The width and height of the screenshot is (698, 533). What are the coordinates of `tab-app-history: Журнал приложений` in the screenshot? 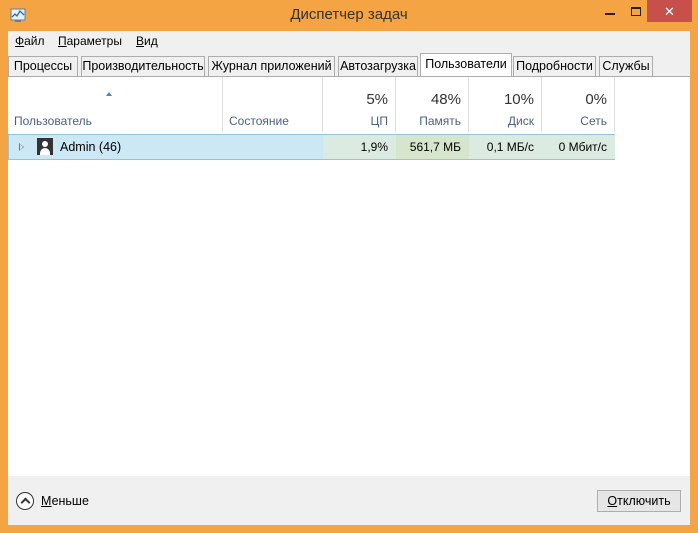 It's located at (271, 66).